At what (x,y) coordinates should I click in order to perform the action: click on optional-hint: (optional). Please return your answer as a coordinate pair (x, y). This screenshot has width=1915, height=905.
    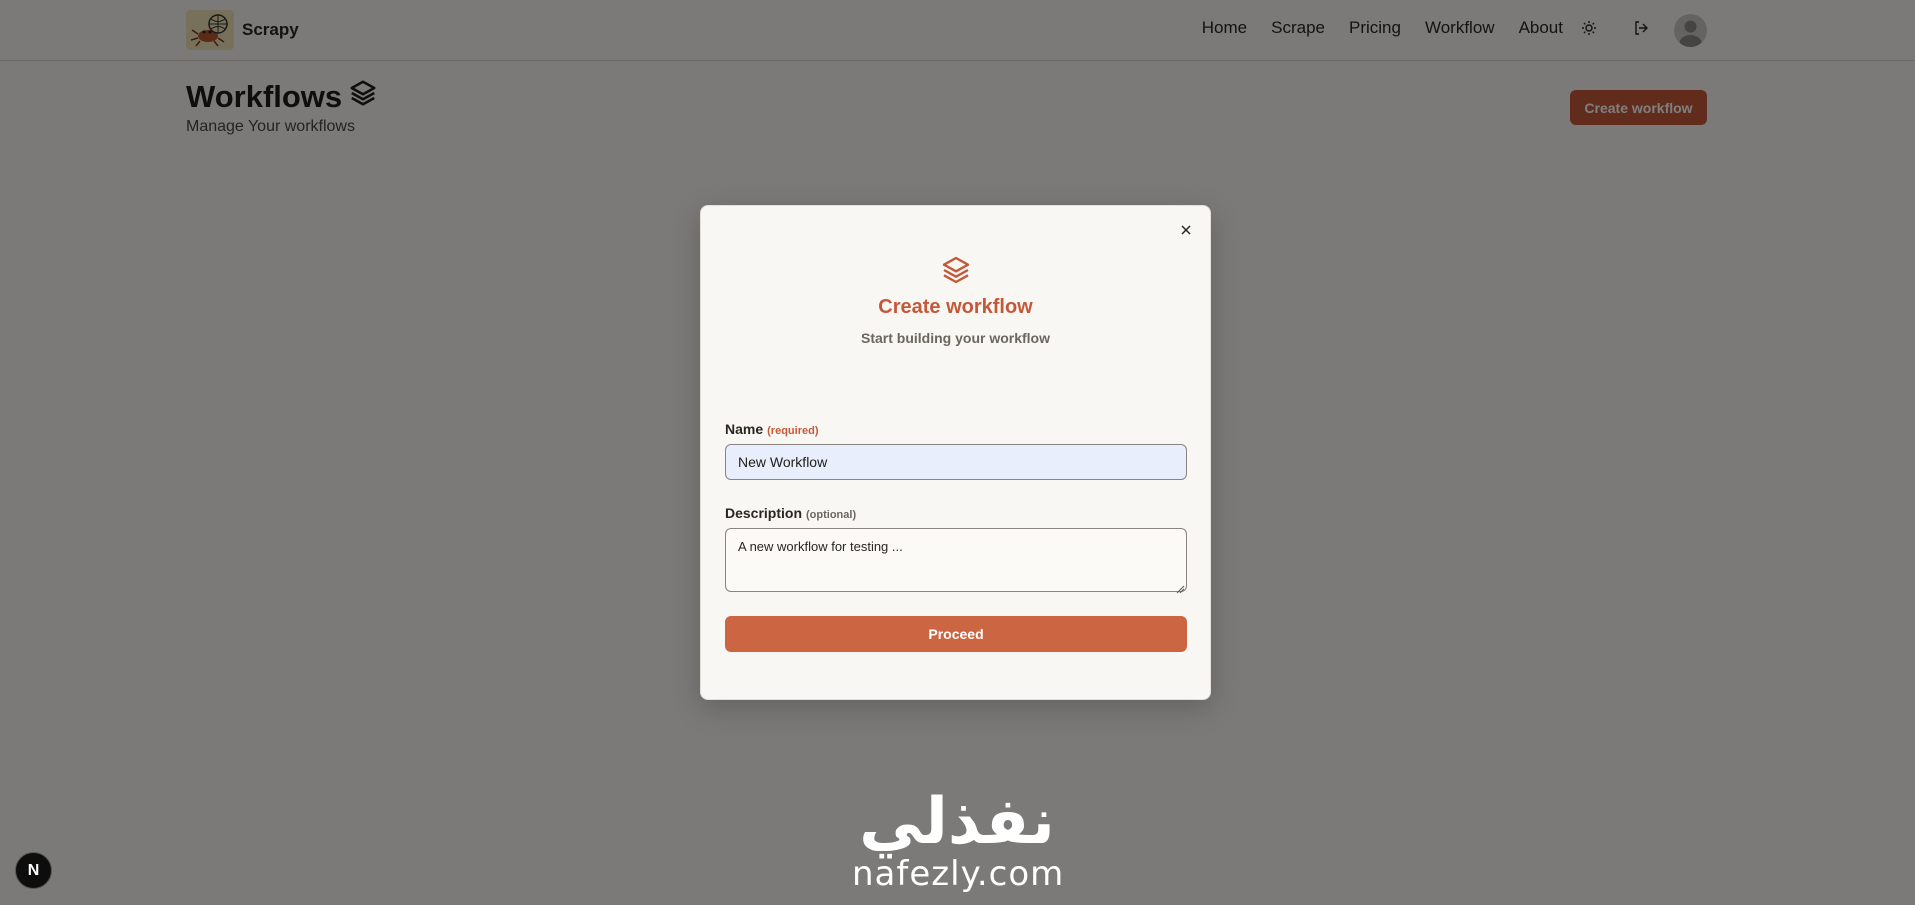
    Looking at the image, I should click on (831, 515).